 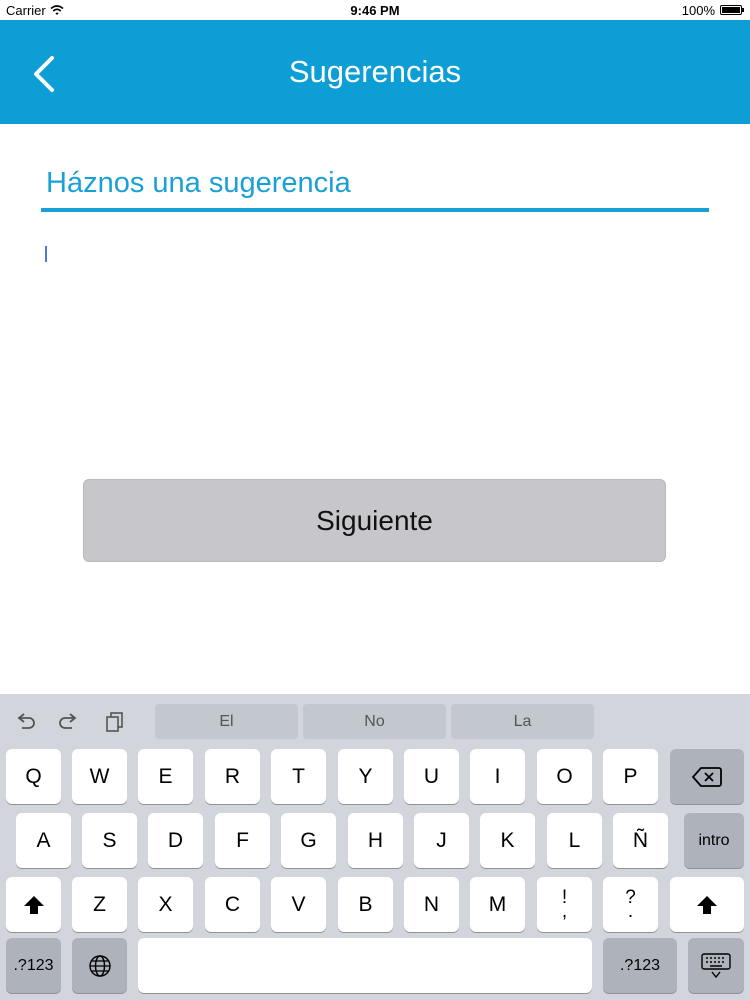 I want to click on backspace-key, so click(x=707, y=776).